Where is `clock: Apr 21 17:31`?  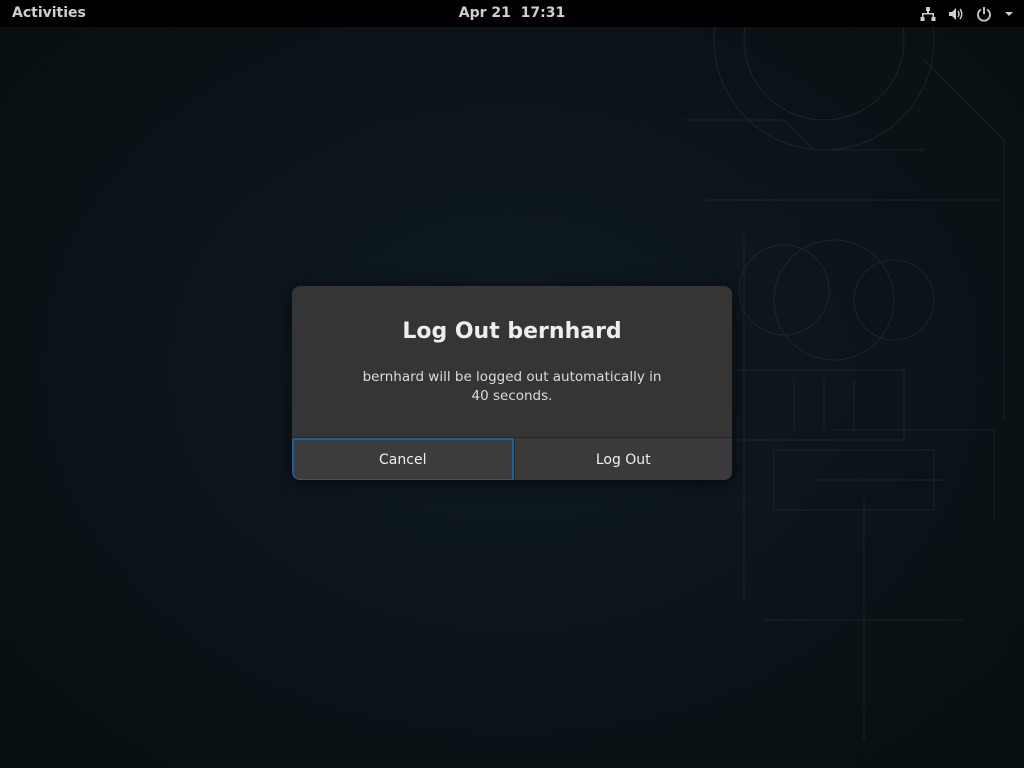 clock: Apr 21 17:31 is located at coordinates (512, 13).